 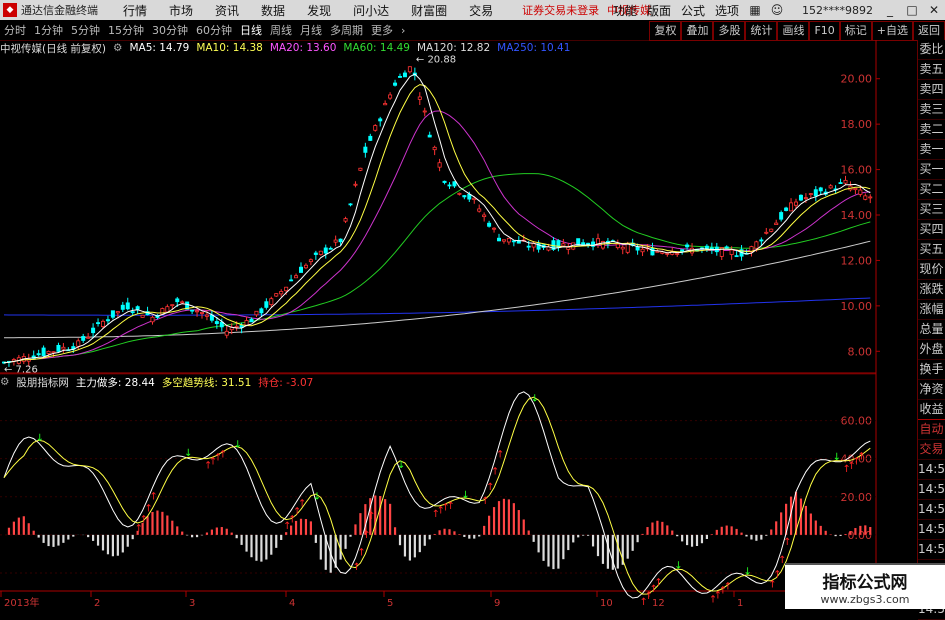 I want to click on side-tab-20: 交易, so click(x=931, y=450).